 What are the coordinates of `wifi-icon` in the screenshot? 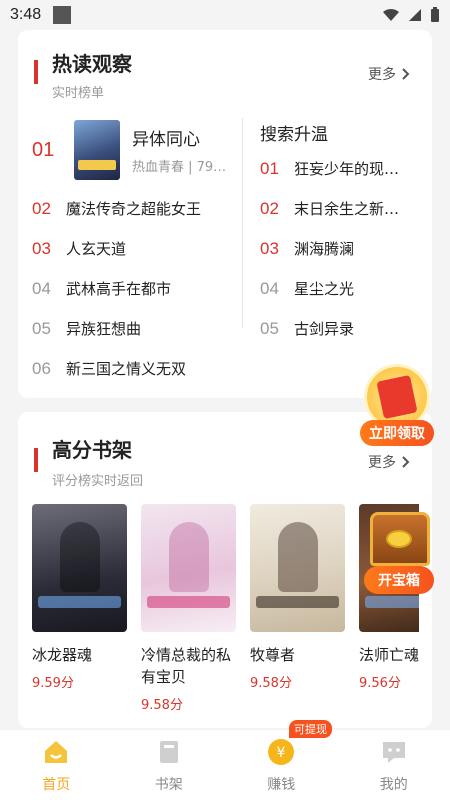 It's located at (391, 14).